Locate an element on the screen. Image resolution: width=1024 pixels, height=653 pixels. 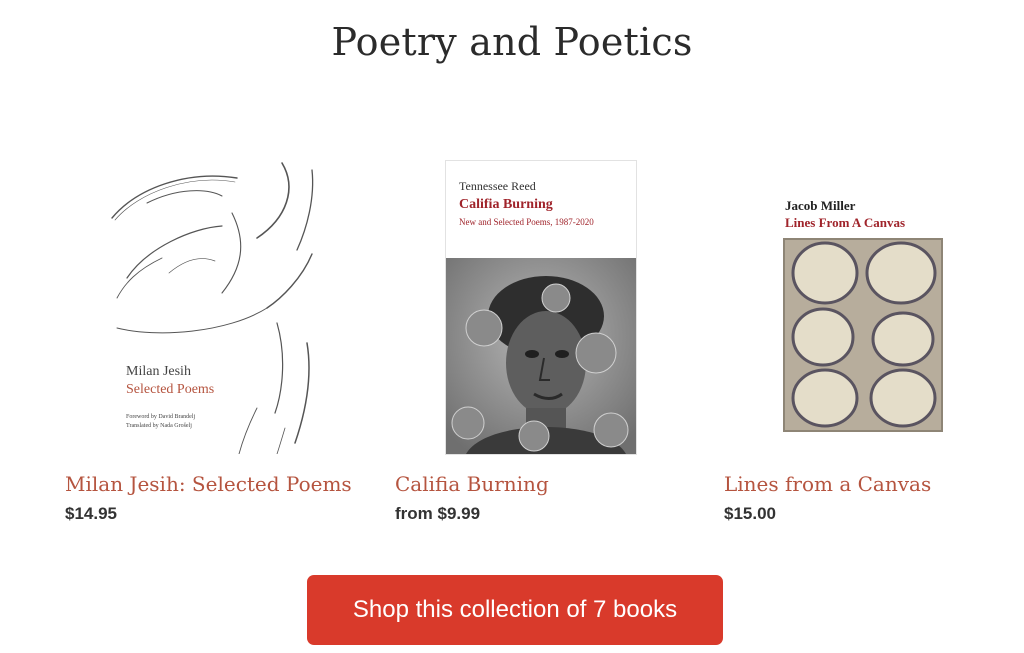
cover-title: Califia Burning is located at coordinates (506, 204).